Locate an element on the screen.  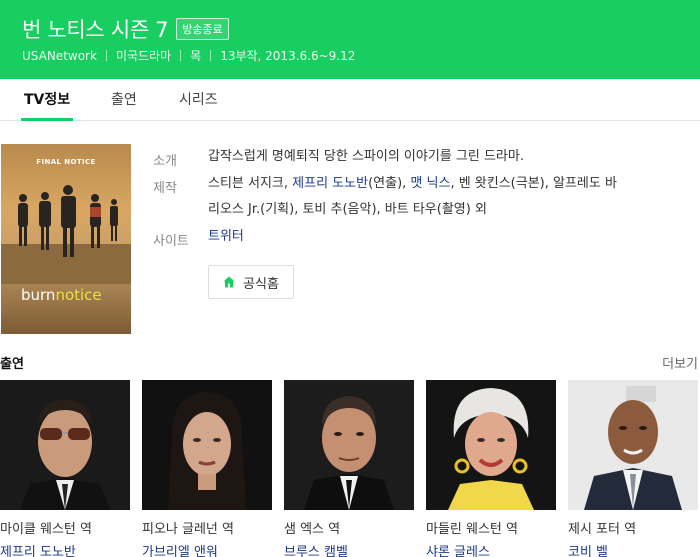
cast-card: 마들린 웨스턴 역 샤론 글레스 is located at coordinates (491, 468).